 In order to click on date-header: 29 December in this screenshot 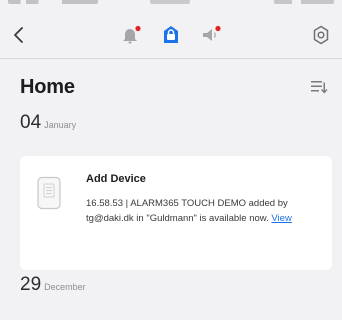, I will do `click(53, 285)`.